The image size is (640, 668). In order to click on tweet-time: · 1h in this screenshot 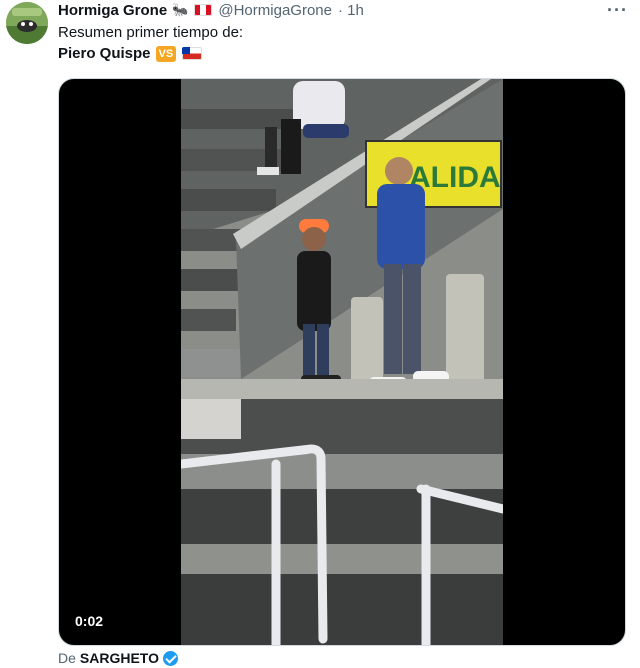, I will do `click(351, 10)`.